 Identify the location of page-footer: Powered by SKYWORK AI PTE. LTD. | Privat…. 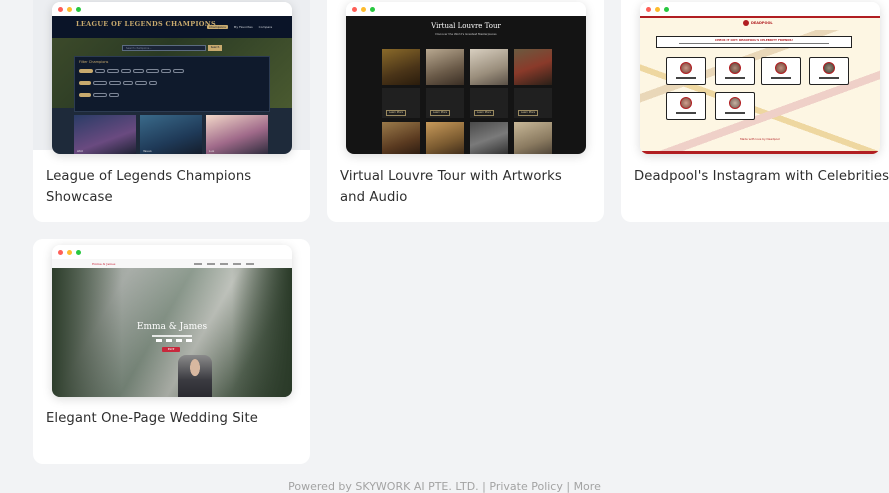
(444, 486).